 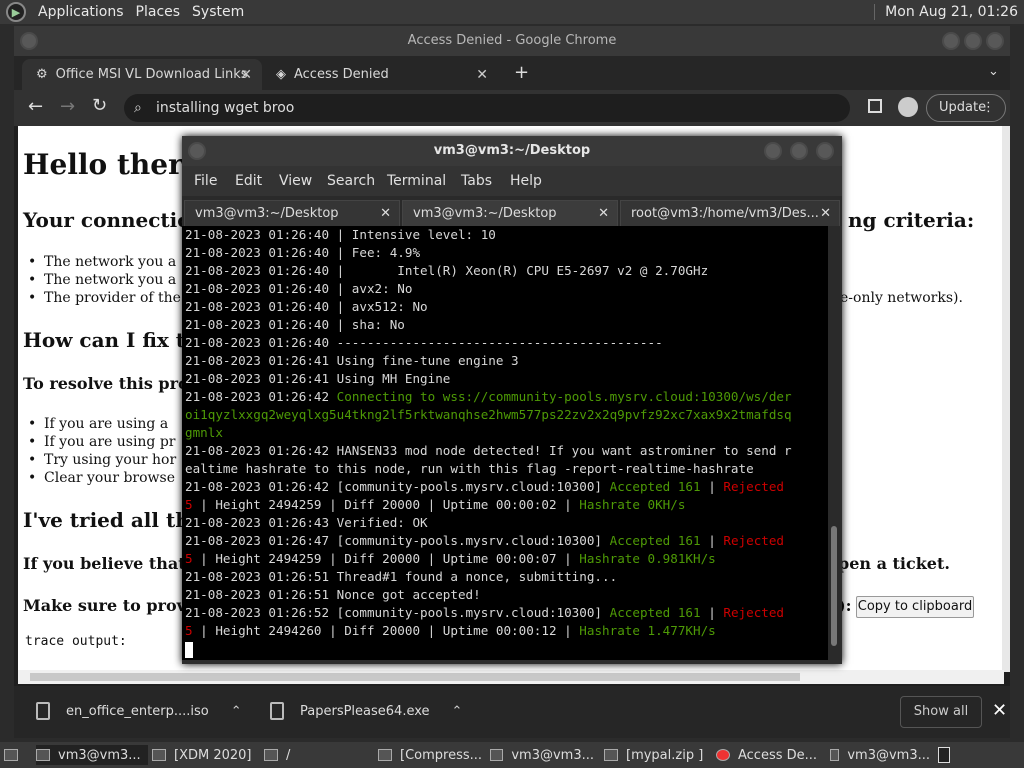 I want to click on menu-file: File, so click(x=205, y=181).